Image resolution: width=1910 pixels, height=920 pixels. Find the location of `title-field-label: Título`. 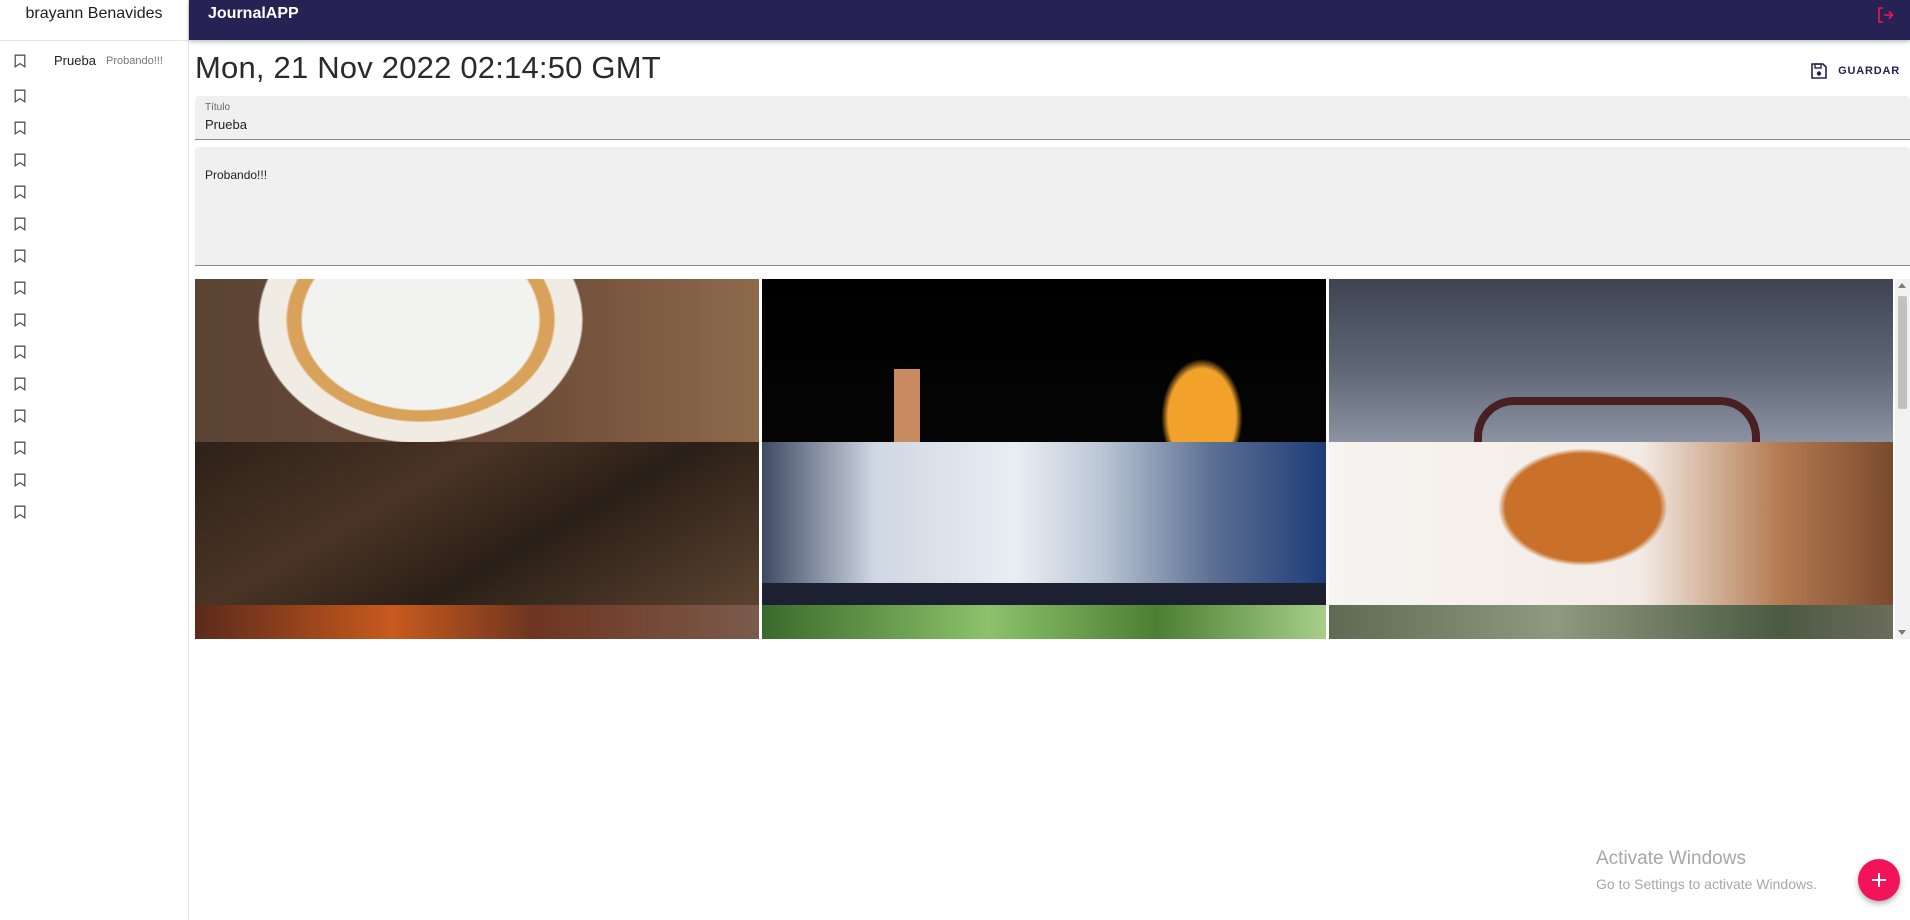

title-field-label: Título is located at coordinates (218, 107).